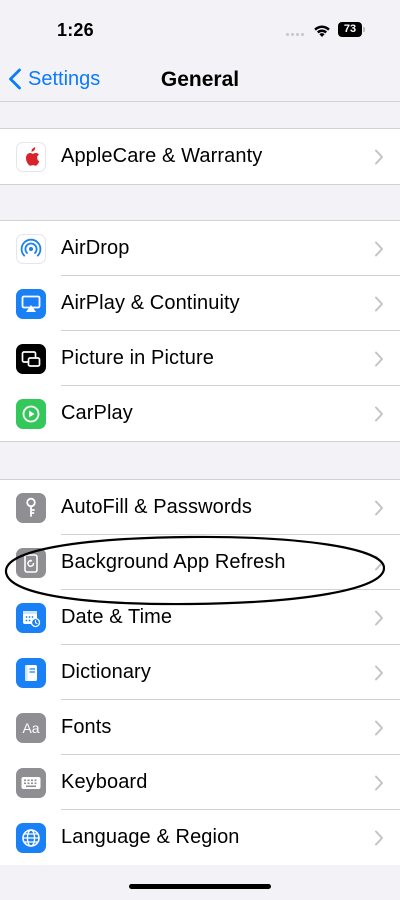  Describe the element at coordinates (117, 617) in the screenshot. I see `row-label: Date & Time` at that location.